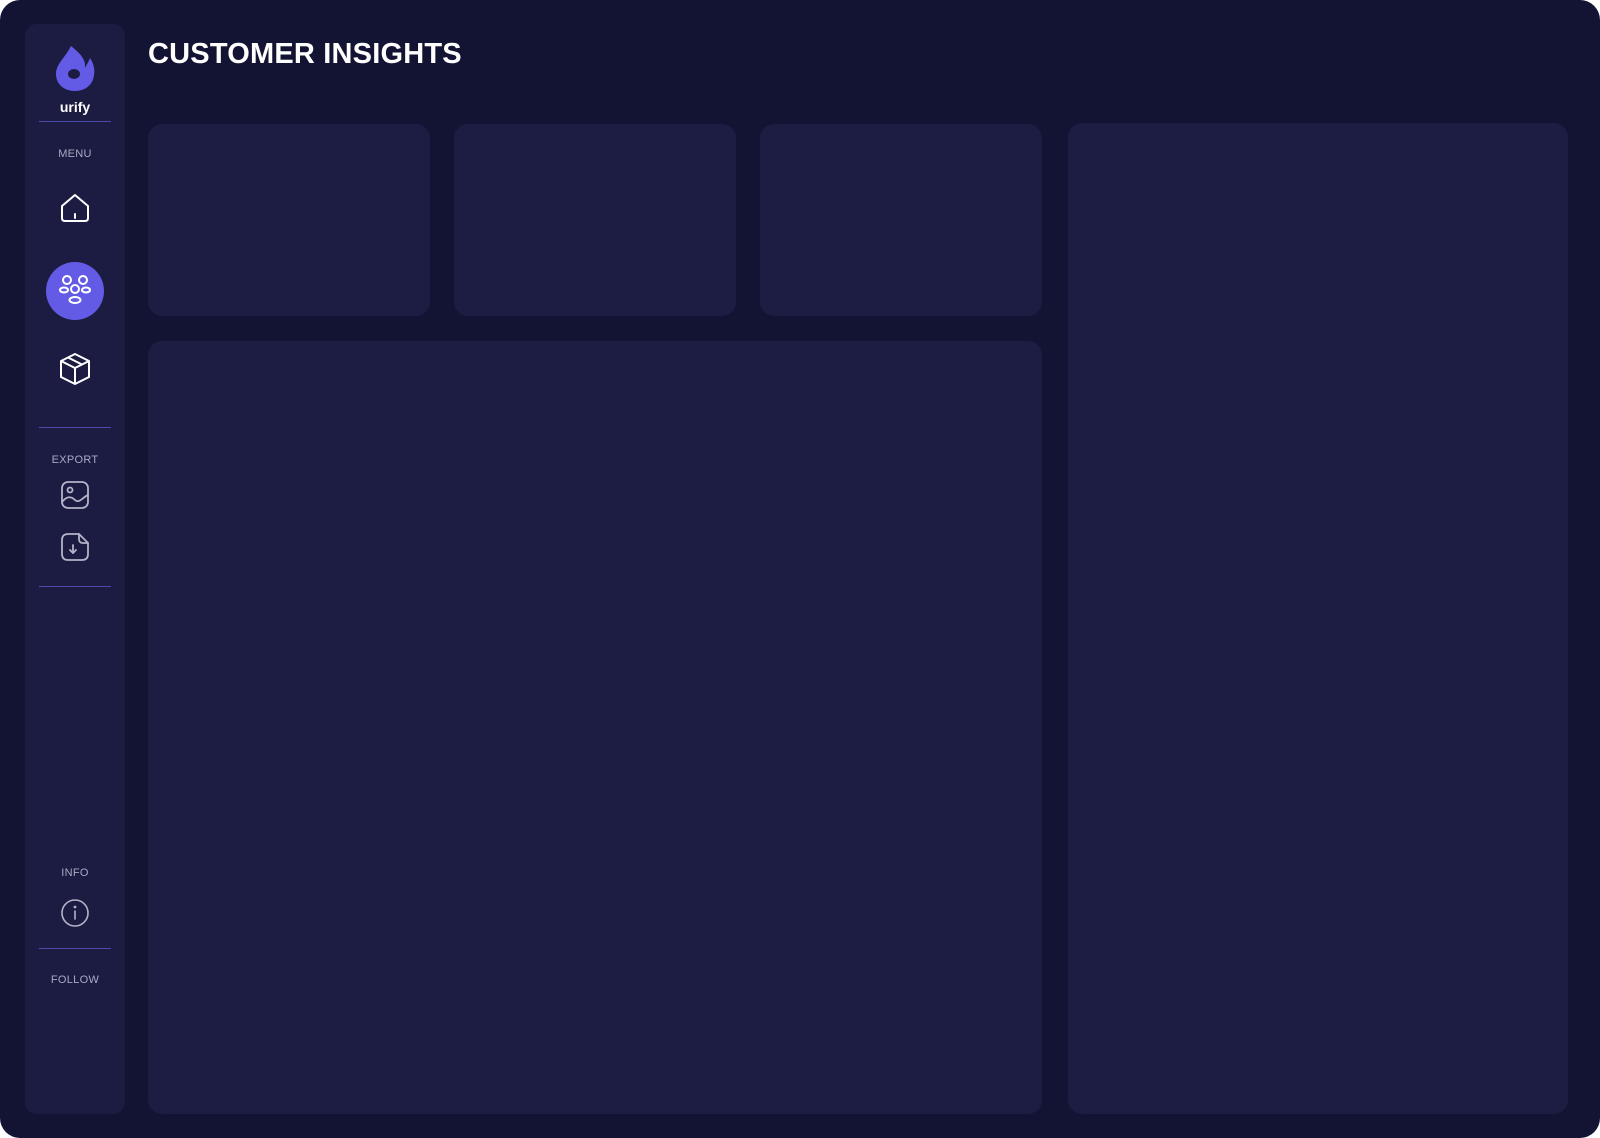 The image size is (1600, 1138). I want to click on sidebar: urify MENU EXPORT INFO FOLLOW, so click(75, 569).